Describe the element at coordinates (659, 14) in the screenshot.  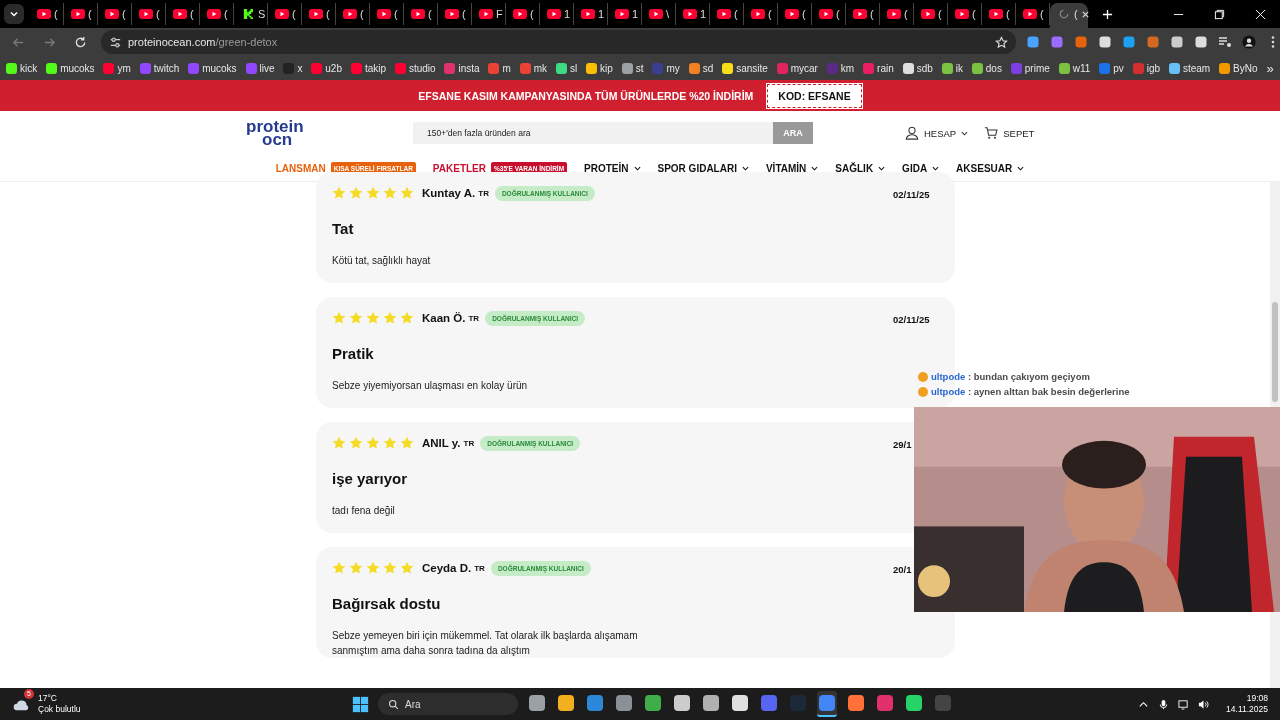
I see `browser-tab: \` at that location.